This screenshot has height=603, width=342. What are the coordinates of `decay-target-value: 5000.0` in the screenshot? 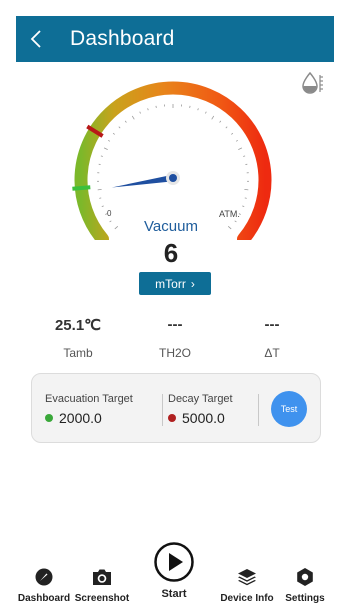 It's located at (203, 418).